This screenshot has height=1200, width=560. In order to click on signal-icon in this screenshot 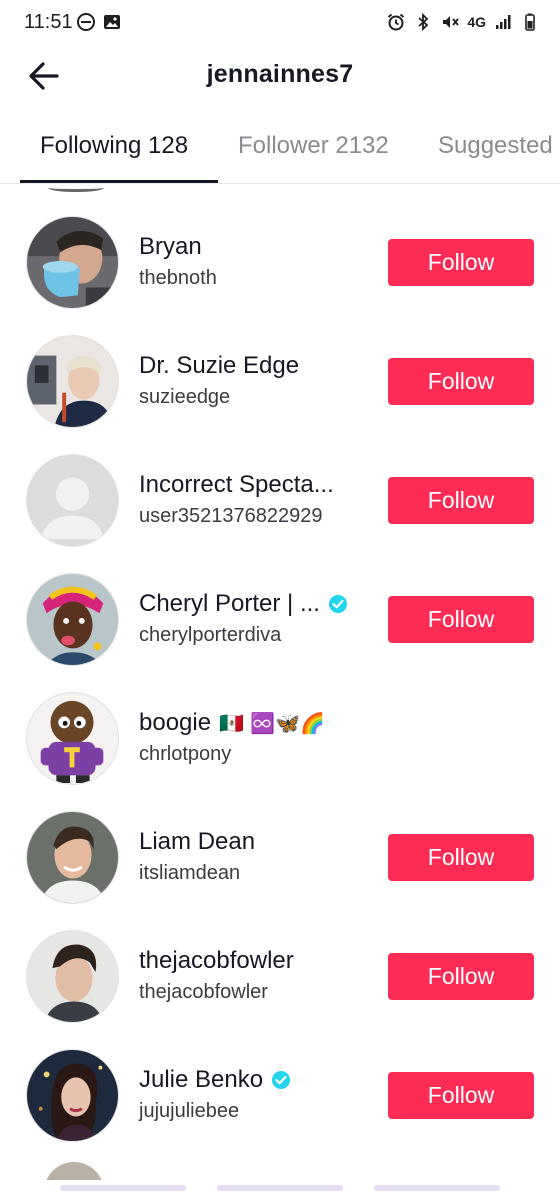, I will do `click(503, 22)`.